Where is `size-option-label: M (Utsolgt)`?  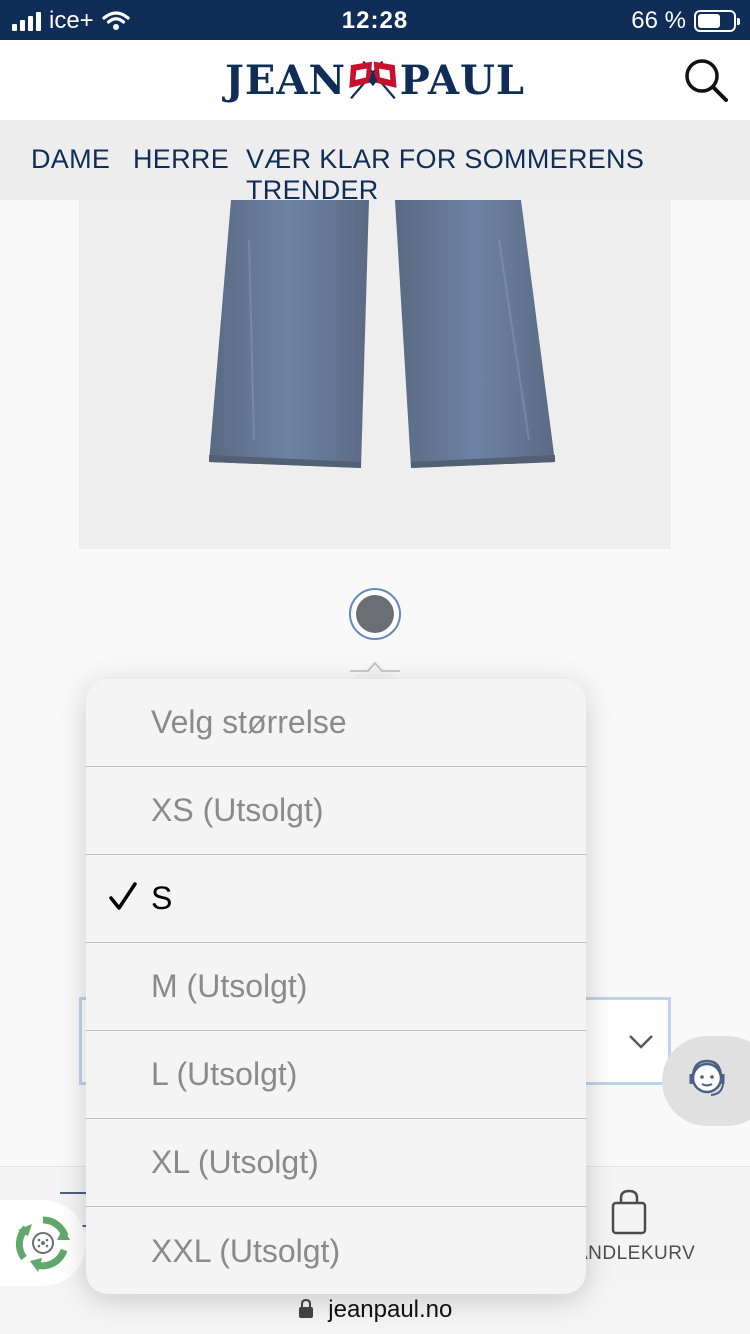 size-option-label: M (Utsolgt) is located at coordinates (229, 986).